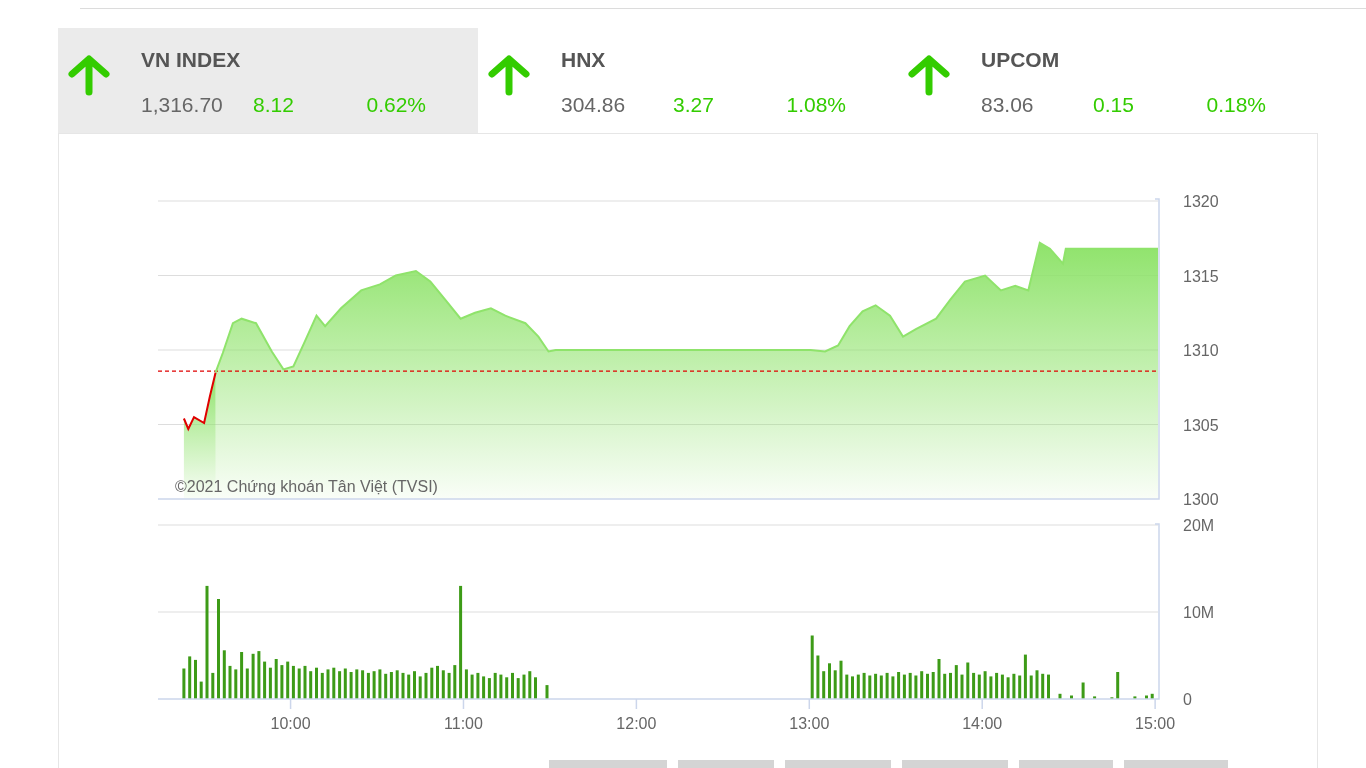 Image resolution: width=1366 pixels, height=768 pixels. Describe the element at coordinates (306, 486) in the screenshot. I see `copyright-text: ©2021 Chứng khoán Tân Việt (TVSI)` at that location.